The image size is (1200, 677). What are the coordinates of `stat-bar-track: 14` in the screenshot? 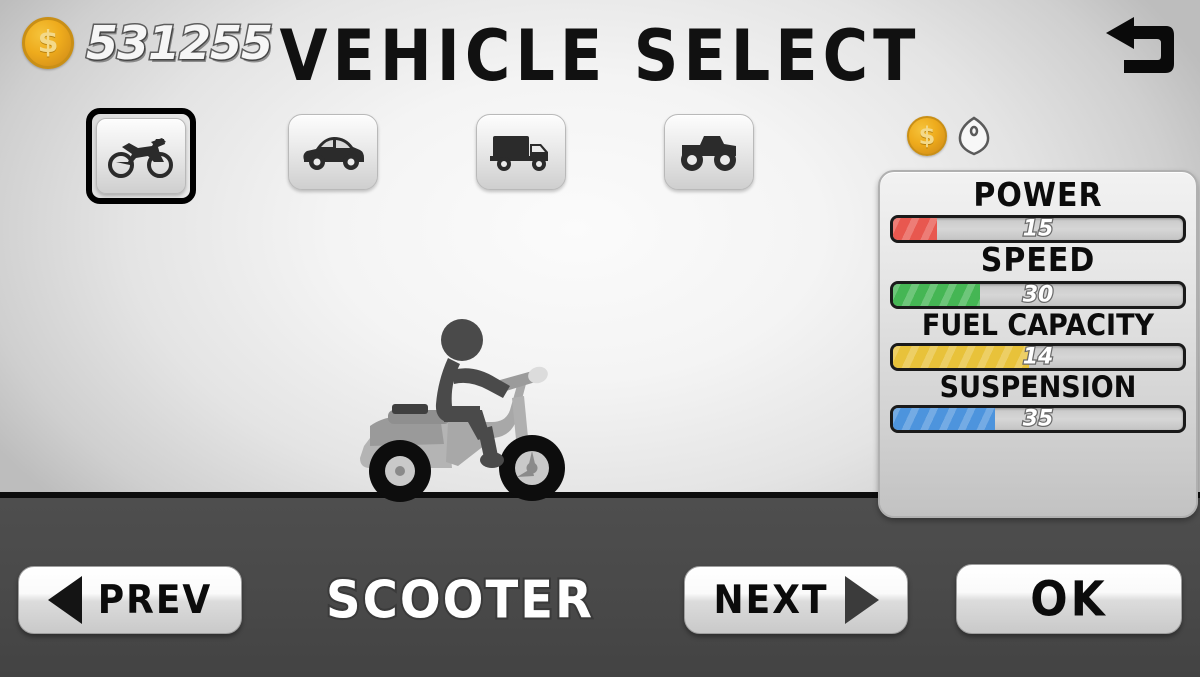 It's located at (1038, 356).